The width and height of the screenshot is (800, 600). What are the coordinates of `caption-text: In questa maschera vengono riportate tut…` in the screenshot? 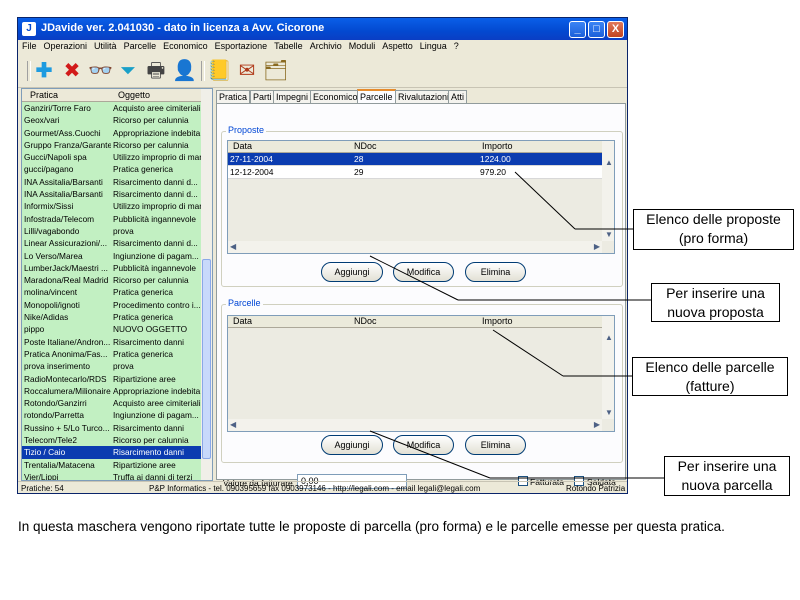 It's located at (371, 526).